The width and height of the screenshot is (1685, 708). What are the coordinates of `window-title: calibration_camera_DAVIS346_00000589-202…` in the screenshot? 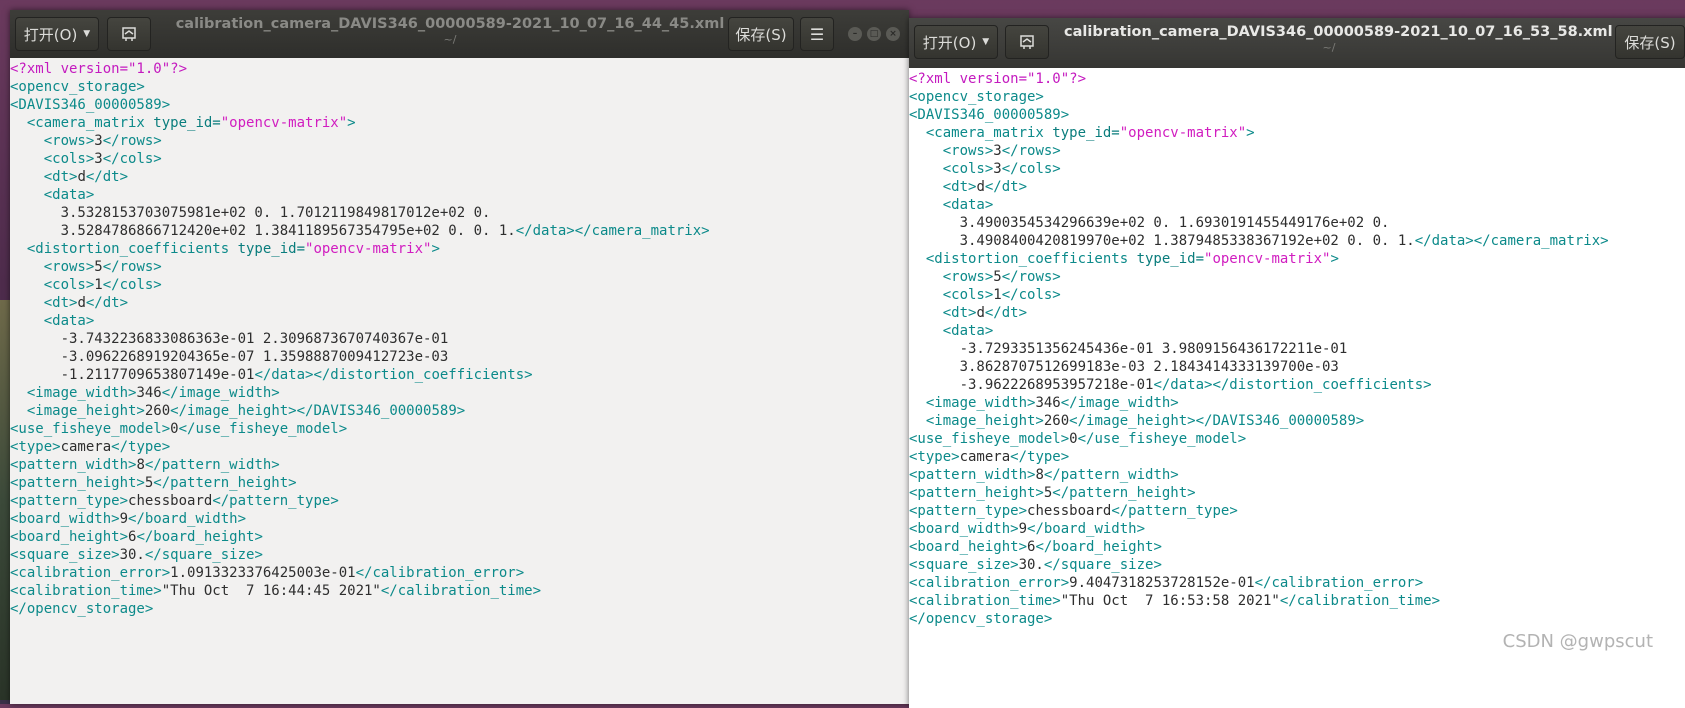 It's located at (1338, 32).